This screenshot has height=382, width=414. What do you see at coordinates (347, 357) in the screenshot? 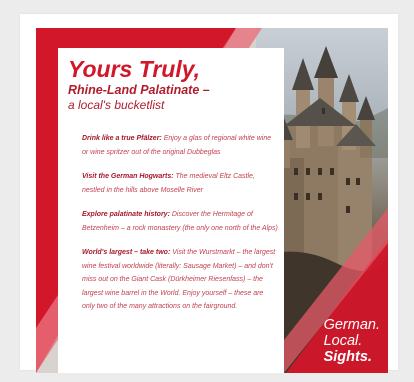
I see `slogan-line-3: Sights.` at bounding box center [347, 357].